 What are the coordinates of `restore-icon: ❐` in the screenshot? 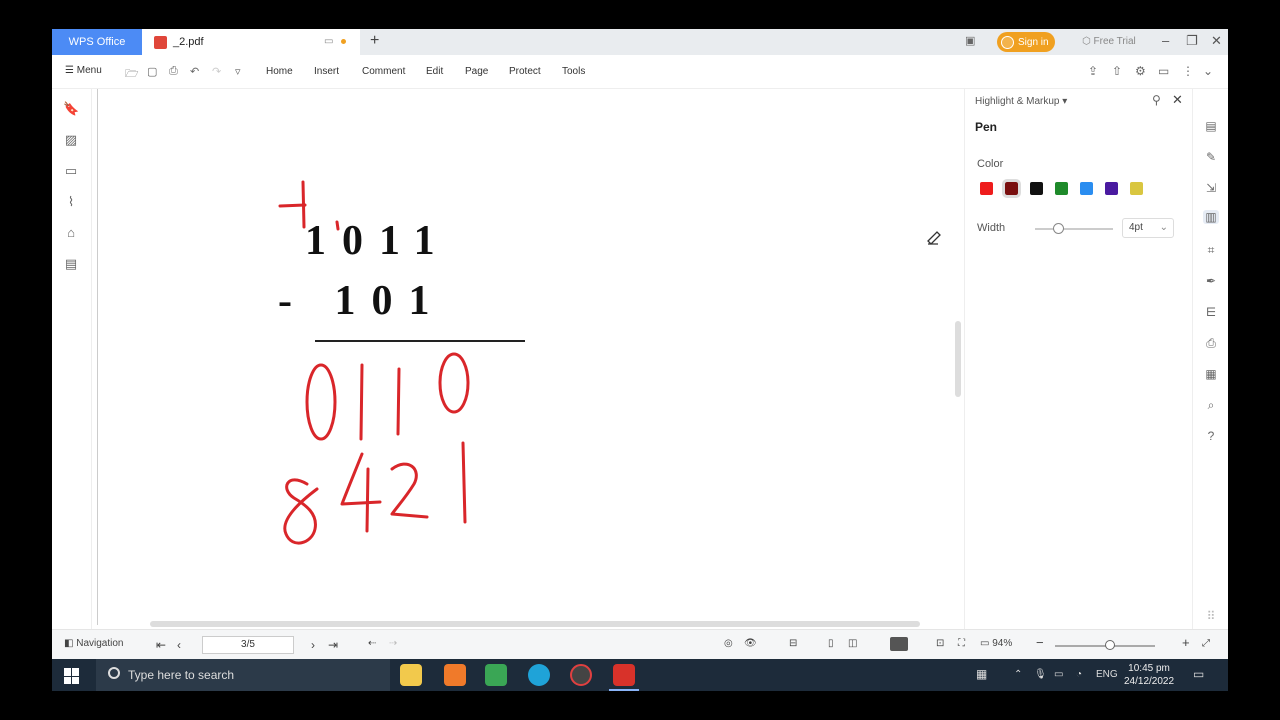 It's located at (1192, 41).